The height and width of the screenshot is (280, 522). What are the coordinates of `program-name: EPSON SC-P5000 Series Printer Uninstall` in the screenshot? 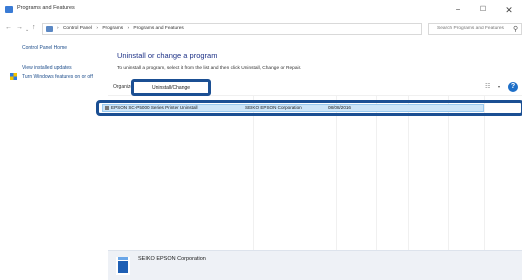 It's located at (154, 107).